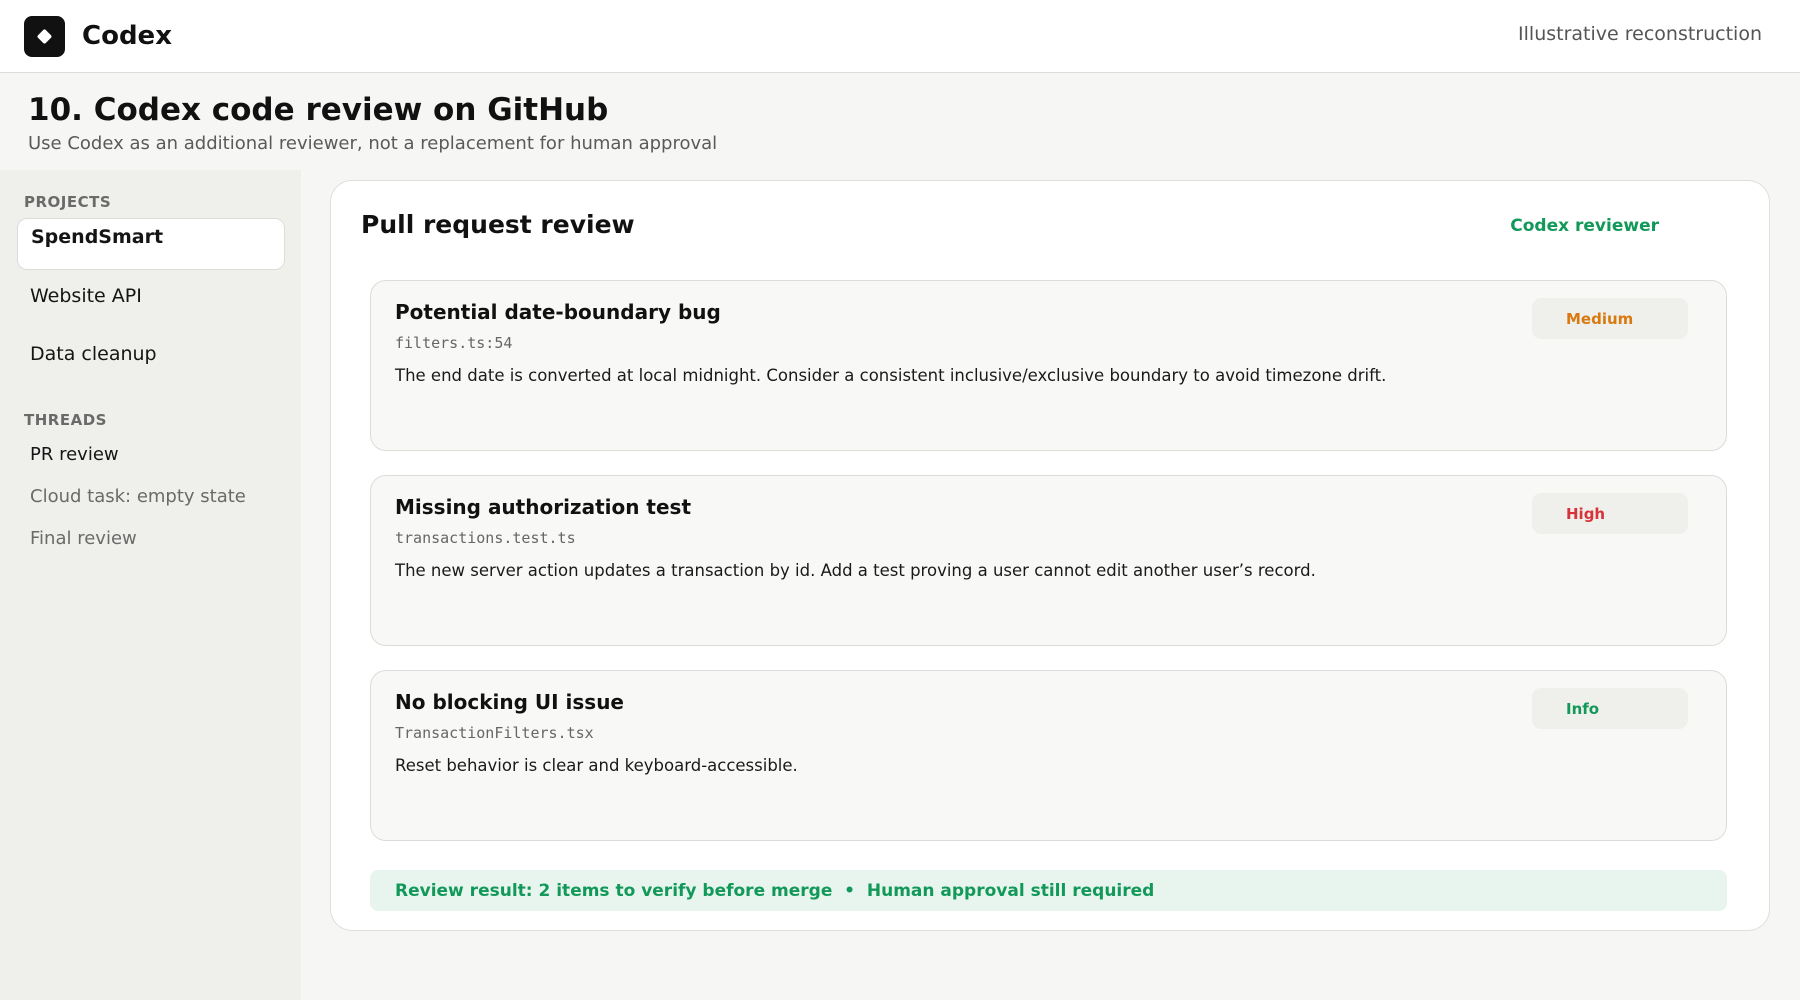 The width and height of the screenshot is (1800, 1000). Describe the element at coordinates (127, 36) in the screenshot. I see `app-title: Codex` at that location.